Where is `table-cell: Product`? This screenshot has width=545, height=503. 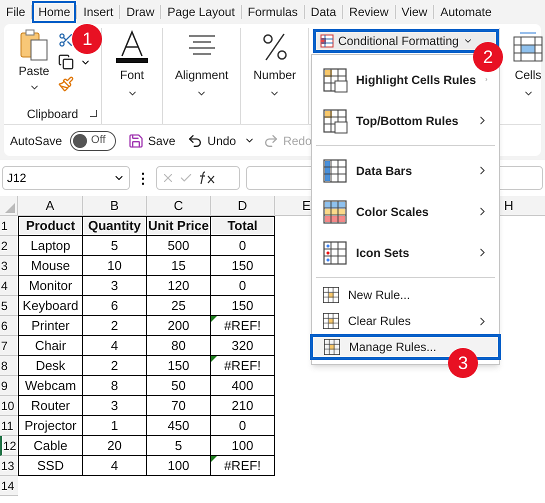 table-cell: Product is located at coordinates (50, 226).